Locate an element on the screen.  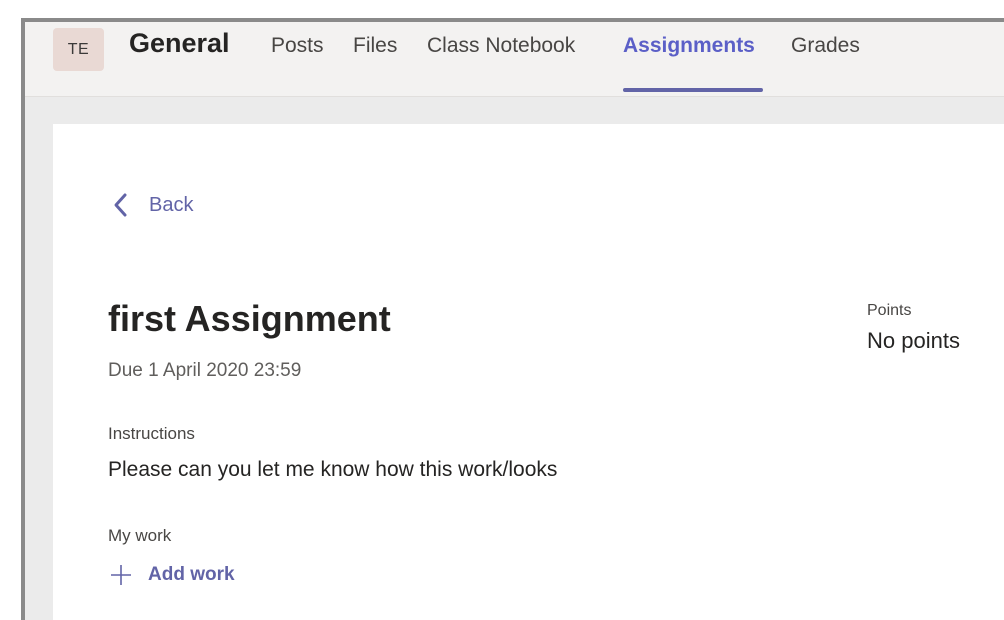
tab-assignments: Assignments is located at coordinates (689, 46).